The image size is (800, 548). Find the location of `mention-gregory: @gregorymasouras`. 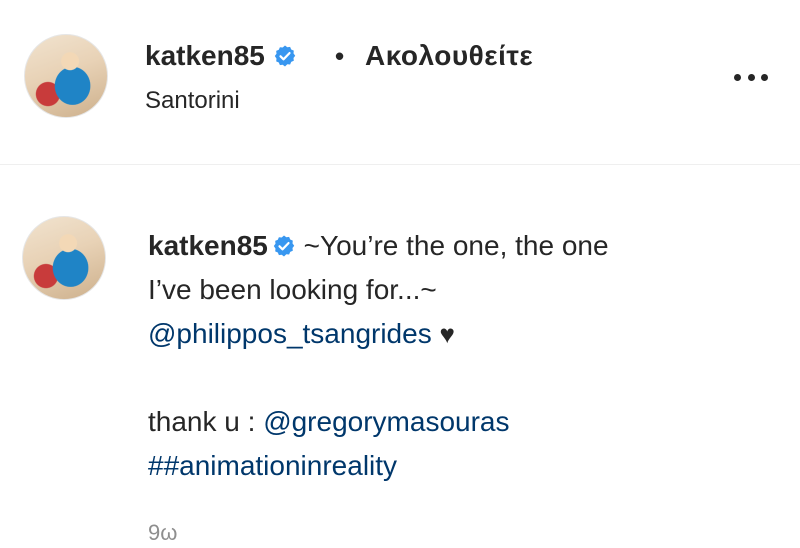

mention-gregory: @gregorymasouras is located at coordinates (386, 421).